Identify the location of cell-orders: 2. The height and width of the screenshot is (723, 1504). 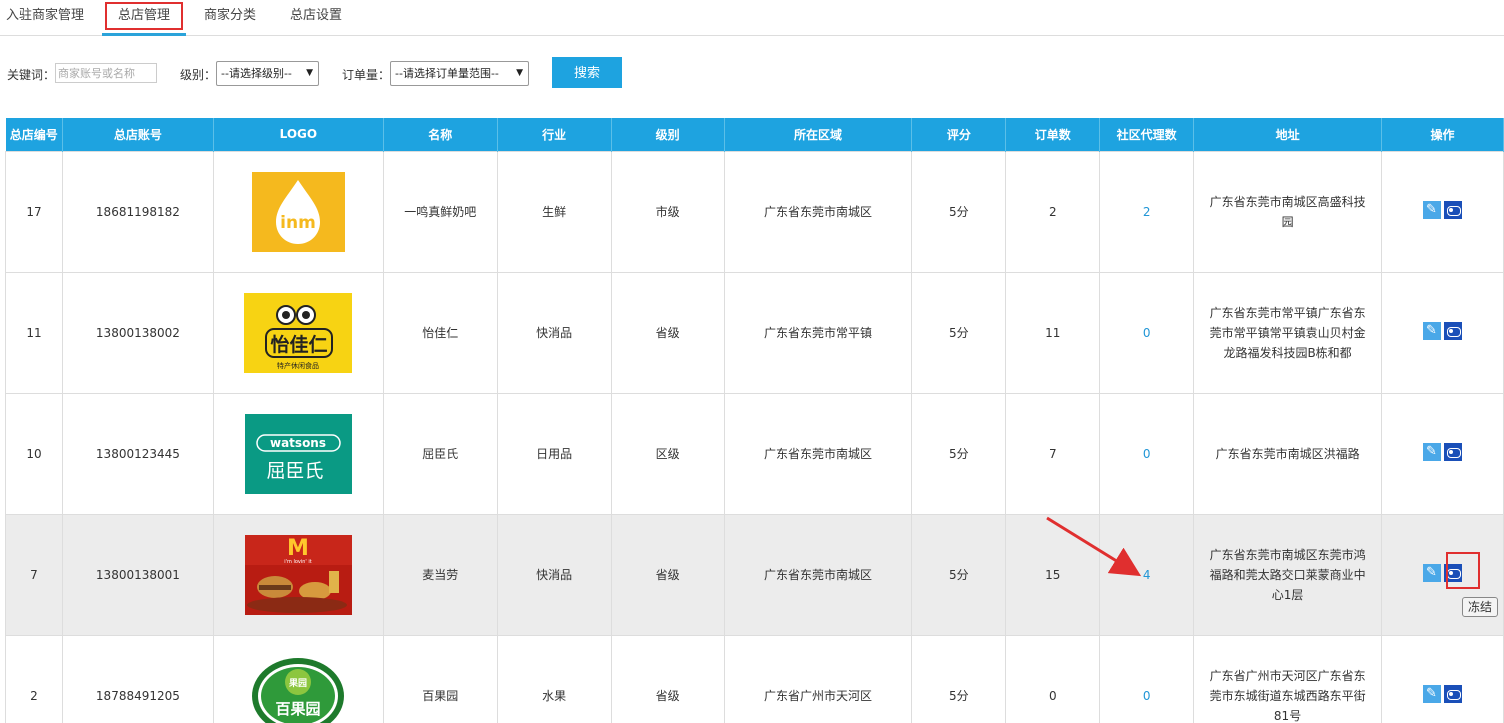
(1053, 211).